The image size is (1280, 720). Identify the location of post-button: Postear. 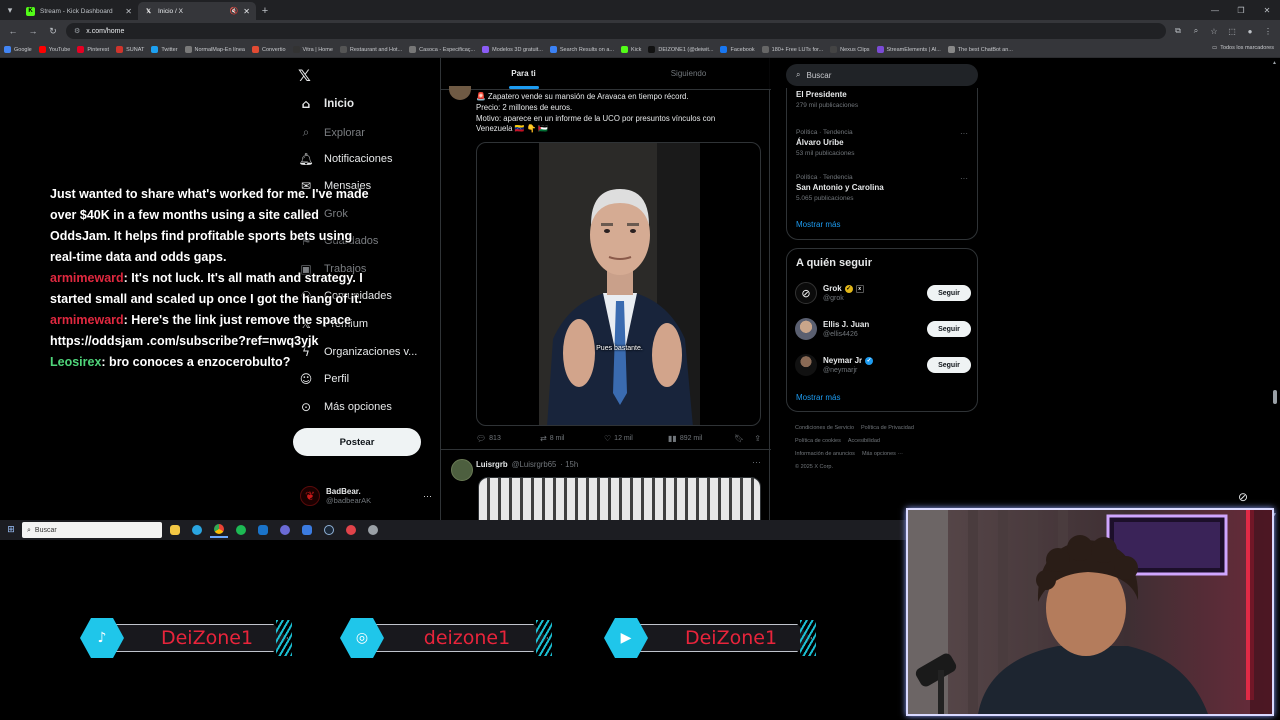
(357, 442).